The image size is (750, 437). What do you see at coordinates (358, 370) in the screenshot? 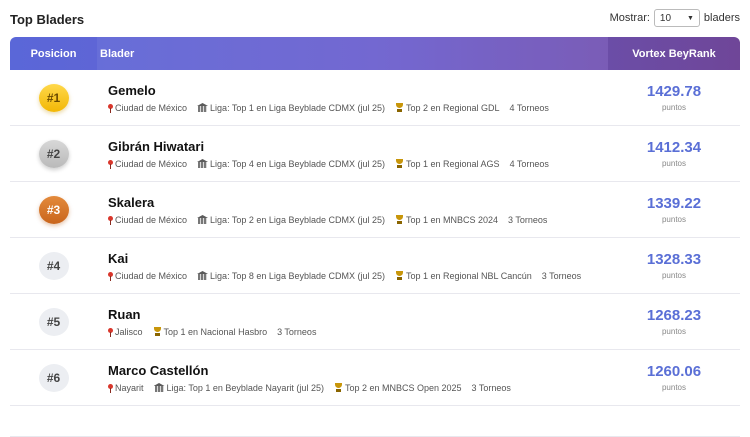
I see `blader-name: Marco Castellón` at bounding box center [358, 370].